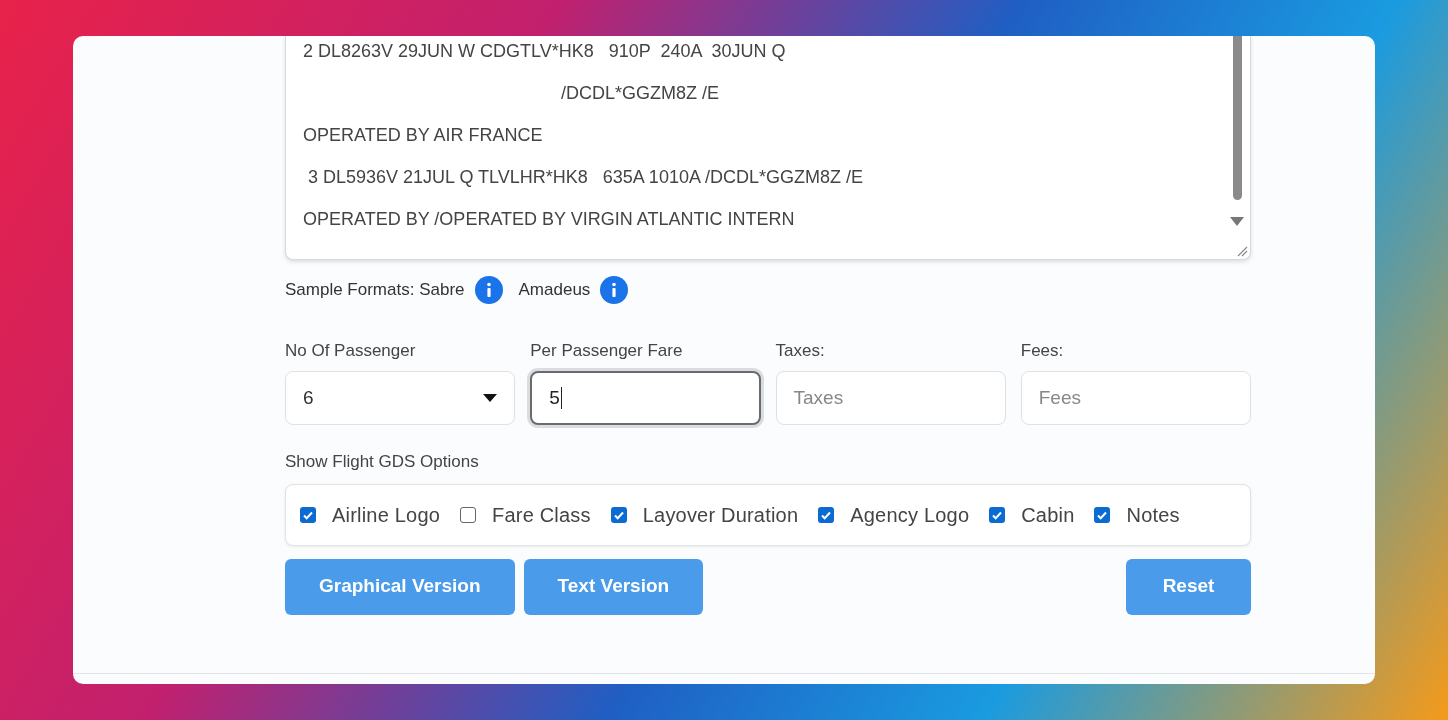  What do you see at coordinates (351, 351) in the screenshot?
I see `field-label: No Of Passenger` at bounding box center [351, 351].